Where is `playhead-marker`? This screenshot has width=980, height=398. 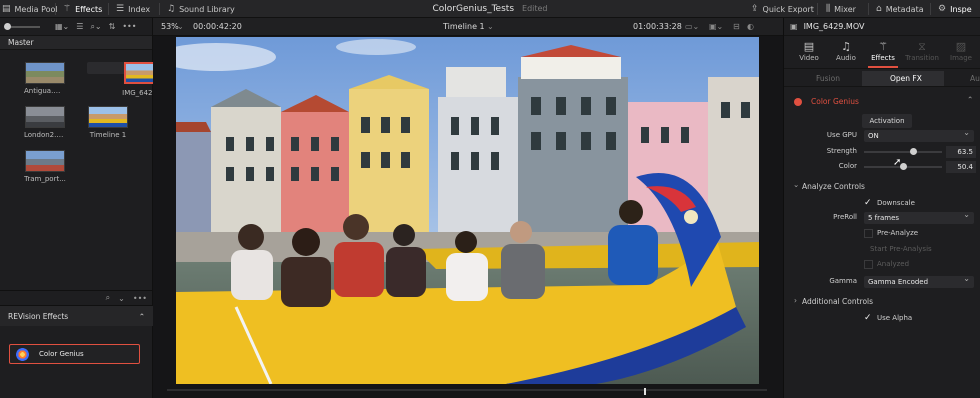
playhead-marker is located at coordinates (645, 391).